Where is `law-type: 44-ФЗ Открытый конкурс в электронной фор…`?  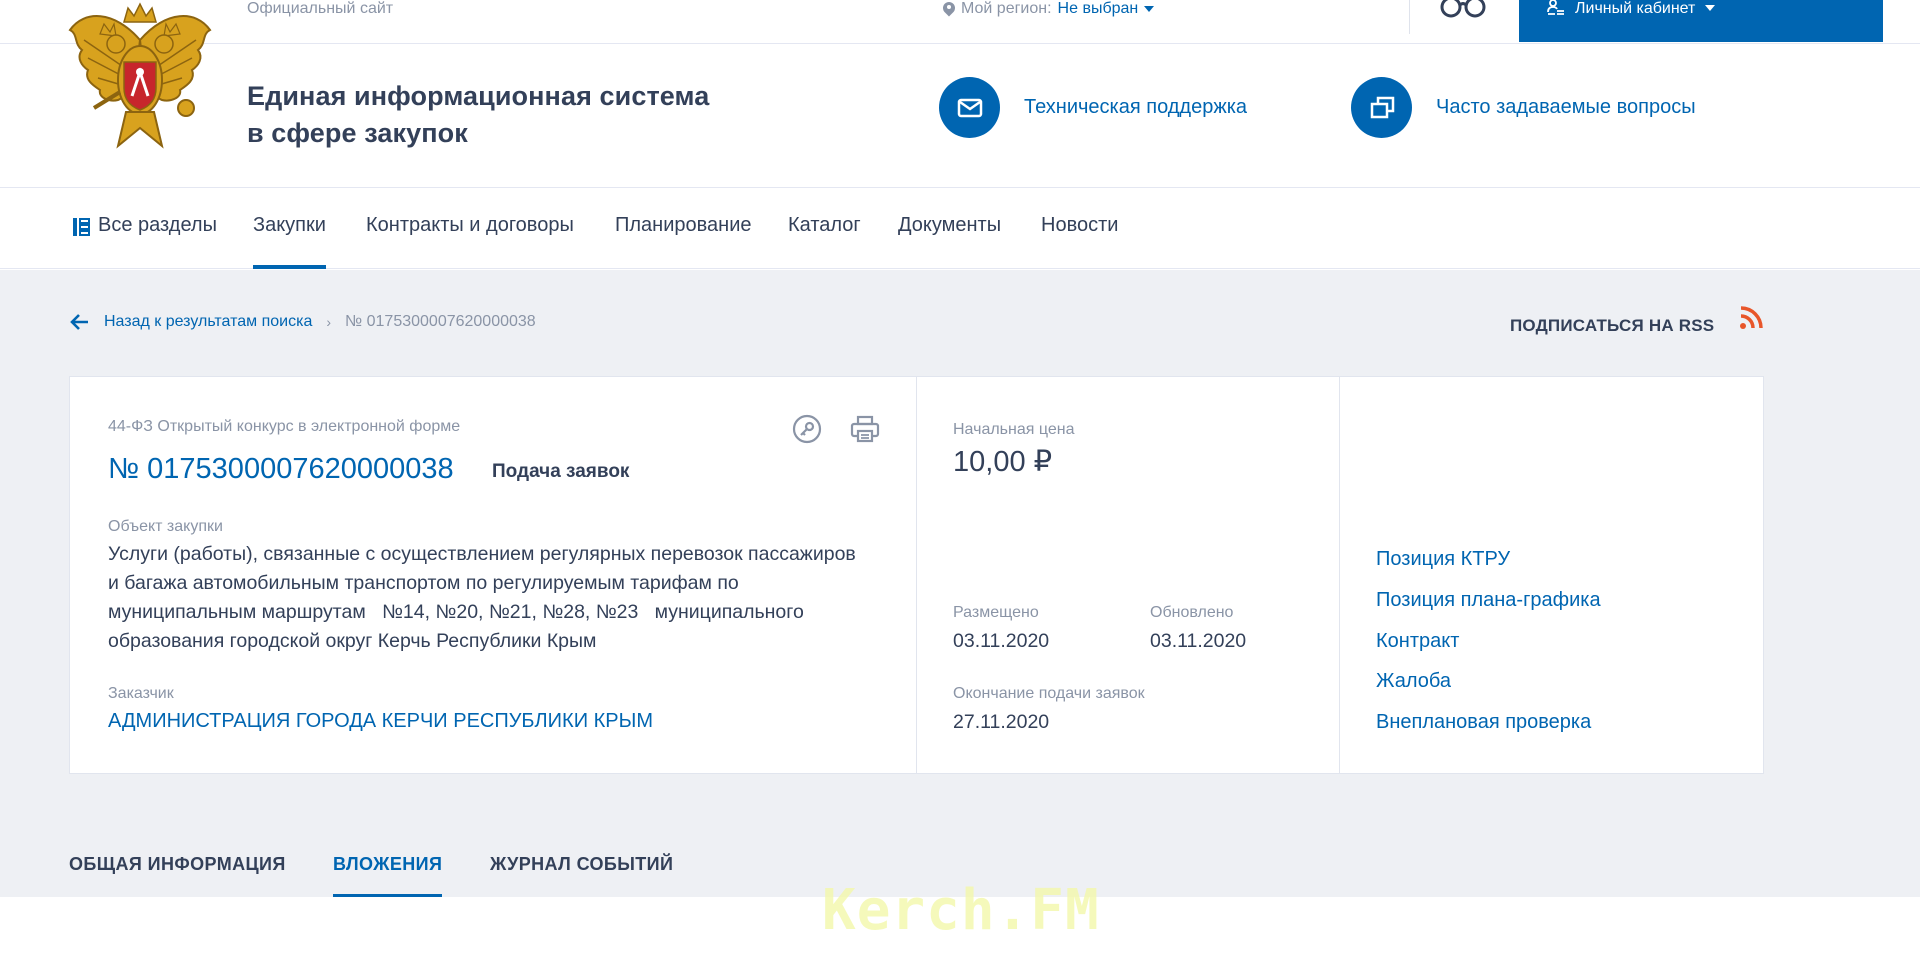
law-type: 44-ФЗ Открытый конкурс в электронной фор… is located at coordinates (284, 426).